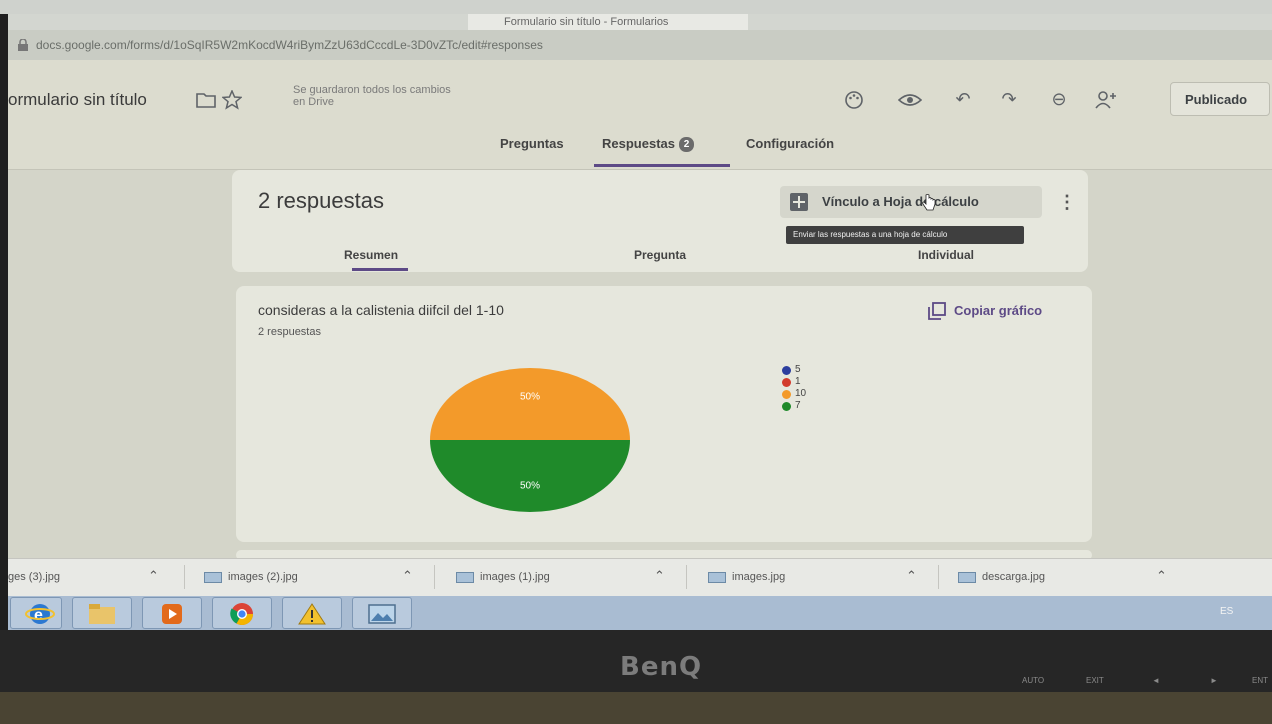 The image size is (1272, 724). What do you see at coordinates (289, 332) in the screenshot?
I see `question-response-count: 2 respuestas` at bounding box center [289, 332].